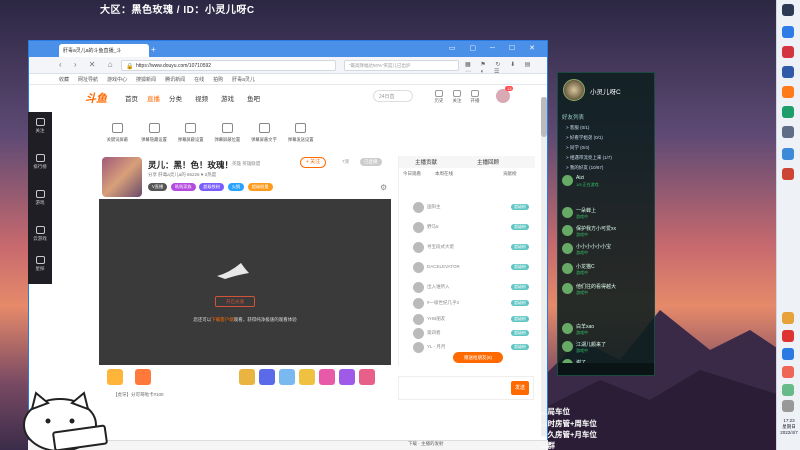 The width and height of the screenshot is (800, 450). Describe the element at coordinates (212, 187) in the screenshot. I see `badge: 超级铁粉` at that location.